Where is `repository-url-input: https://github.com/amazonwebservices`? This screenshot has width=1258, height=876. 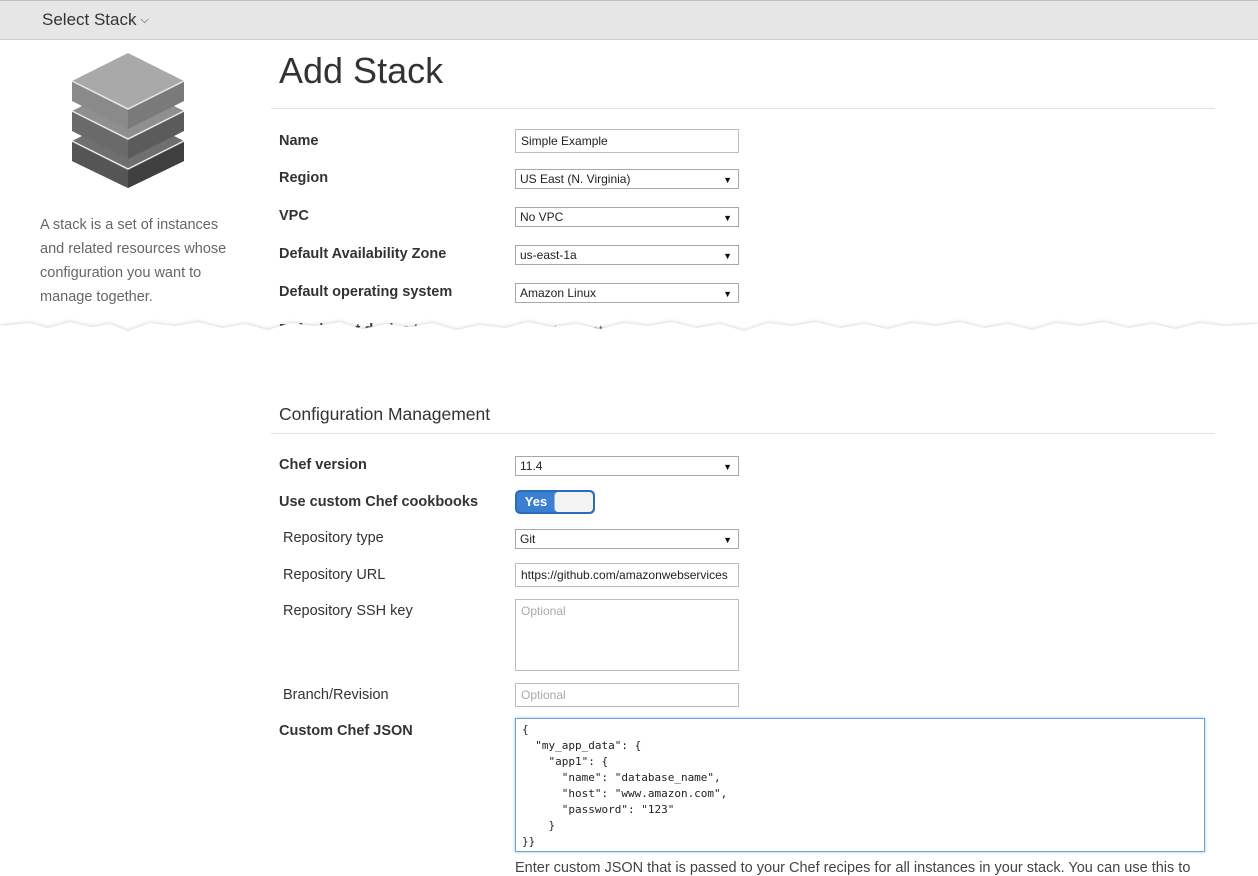 repository-url-input: https://github.com/amazonwebservices is located at coordinates (627, 575).